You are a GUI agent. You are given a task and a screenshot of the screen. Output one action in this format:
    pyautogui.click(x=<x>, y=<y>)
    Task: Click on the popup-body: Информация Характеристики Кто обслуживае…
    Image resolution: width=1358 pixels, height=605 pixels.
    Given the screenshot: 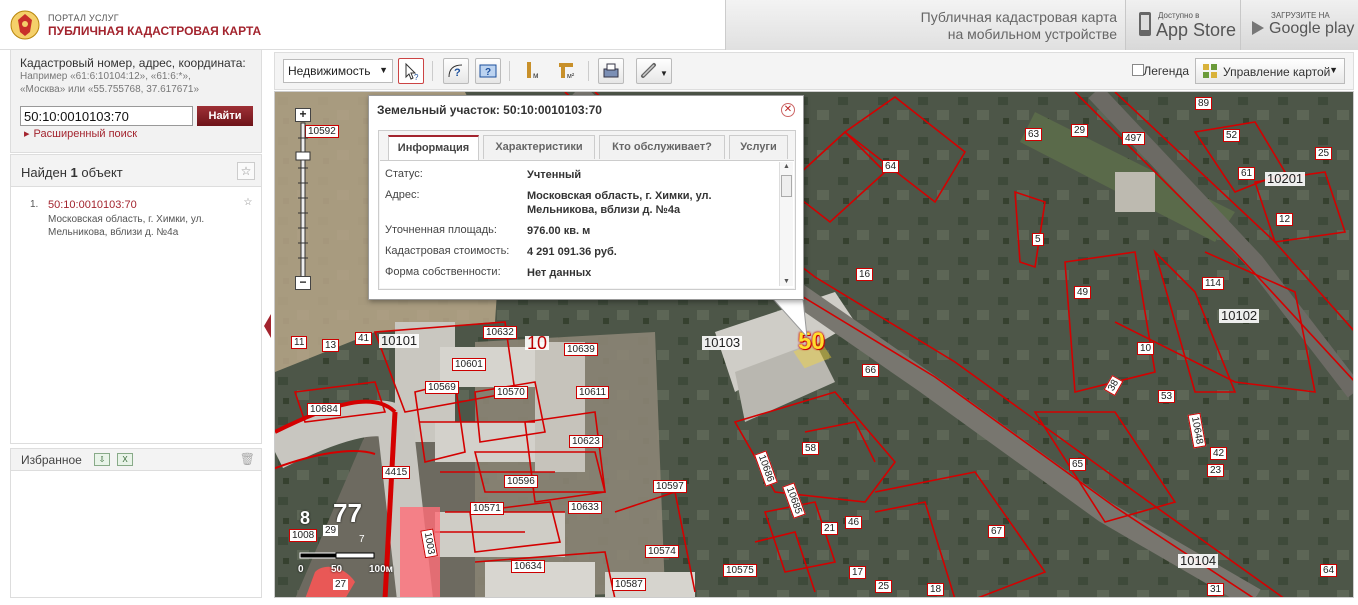 What is the action you would take?
    pyautogui.click(x=587, y=210)
    